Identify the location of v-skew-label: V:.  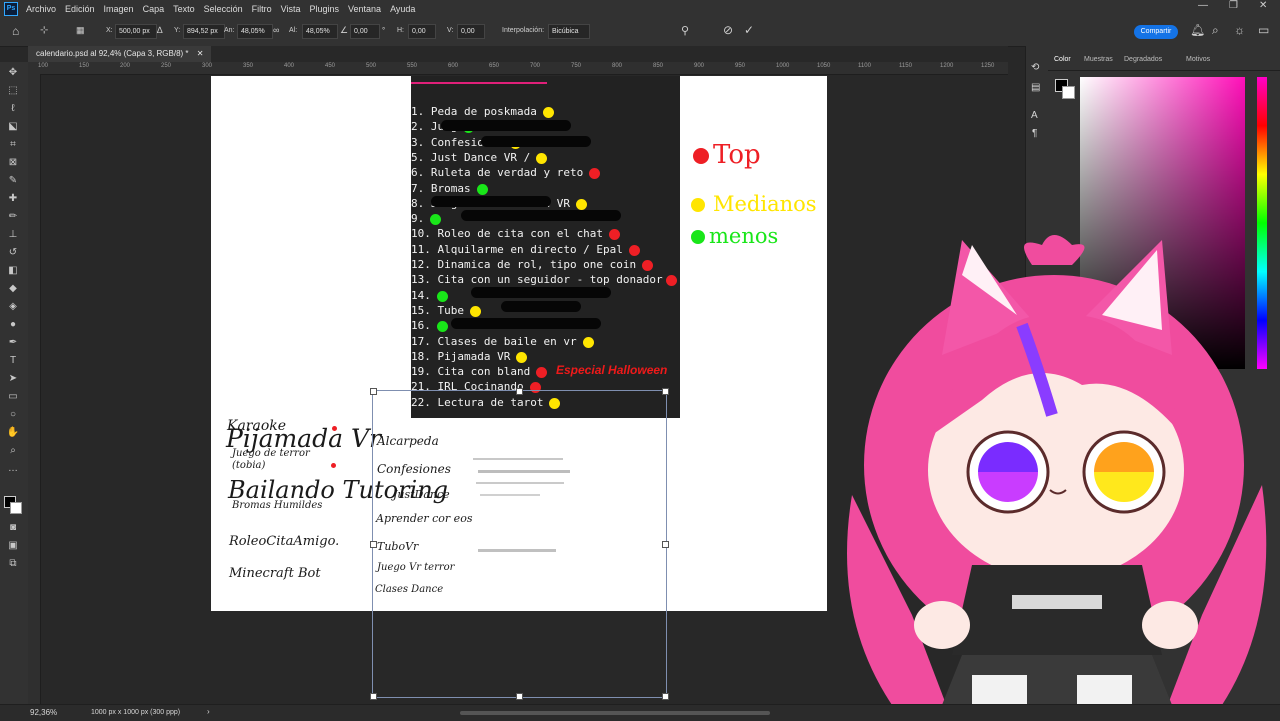
(450, 30).